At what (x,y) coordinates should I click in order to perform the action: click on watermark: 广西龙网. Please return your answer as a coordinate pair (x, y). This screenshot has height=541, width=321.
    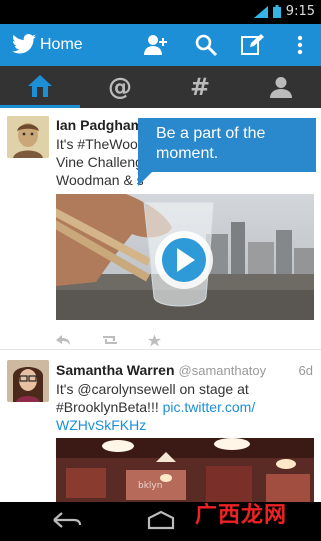
    Looking at the image, I should click on (240, 514).